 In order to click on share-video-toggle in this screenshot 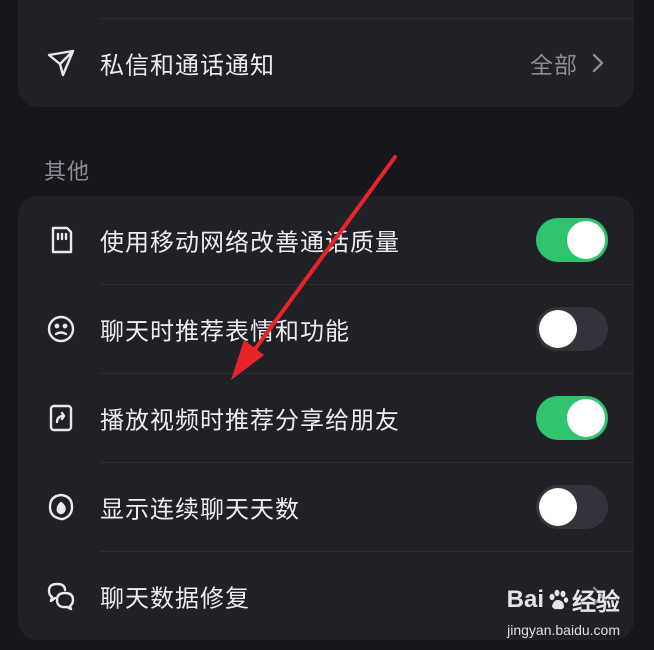, I will do `click(572, 418)`.